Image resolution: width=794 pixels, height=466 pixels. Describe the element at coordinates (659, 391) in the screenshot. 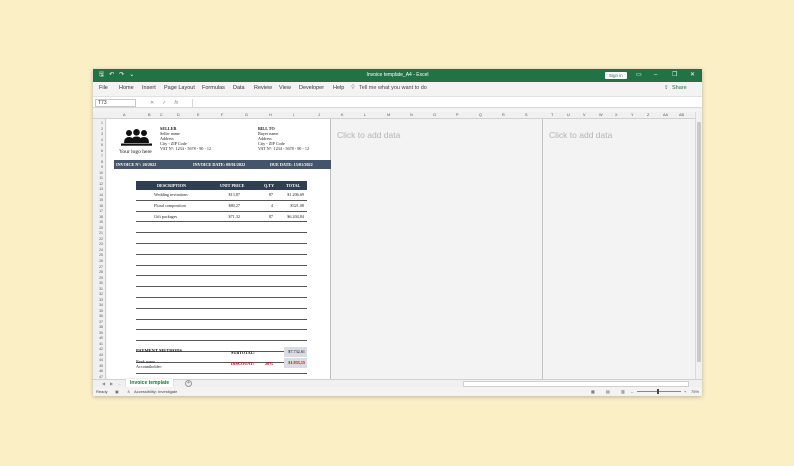

I see `zoom-slider-track` at that location.